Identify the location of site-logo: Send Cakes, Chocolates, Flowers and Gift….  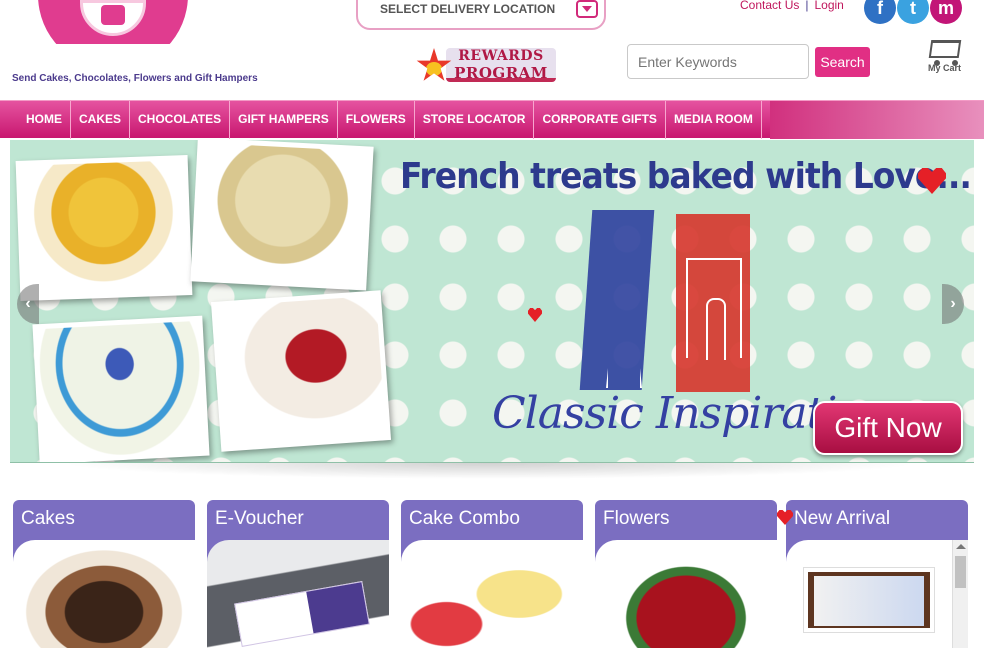
(140, 46).